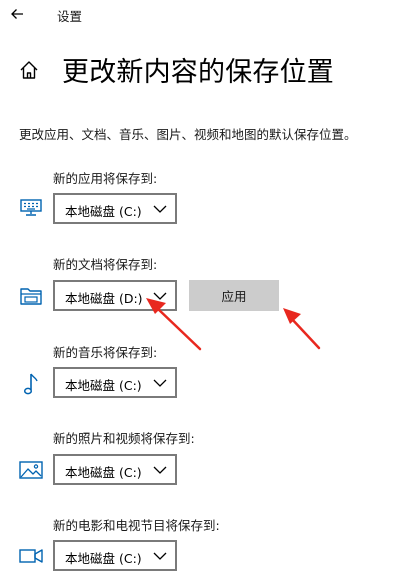 This screenshot has width=409, height=588. I want to click on page-description: 更改应用、文档、音乐、图片、视频和地图的默认保存位置。, so click(188, 134).